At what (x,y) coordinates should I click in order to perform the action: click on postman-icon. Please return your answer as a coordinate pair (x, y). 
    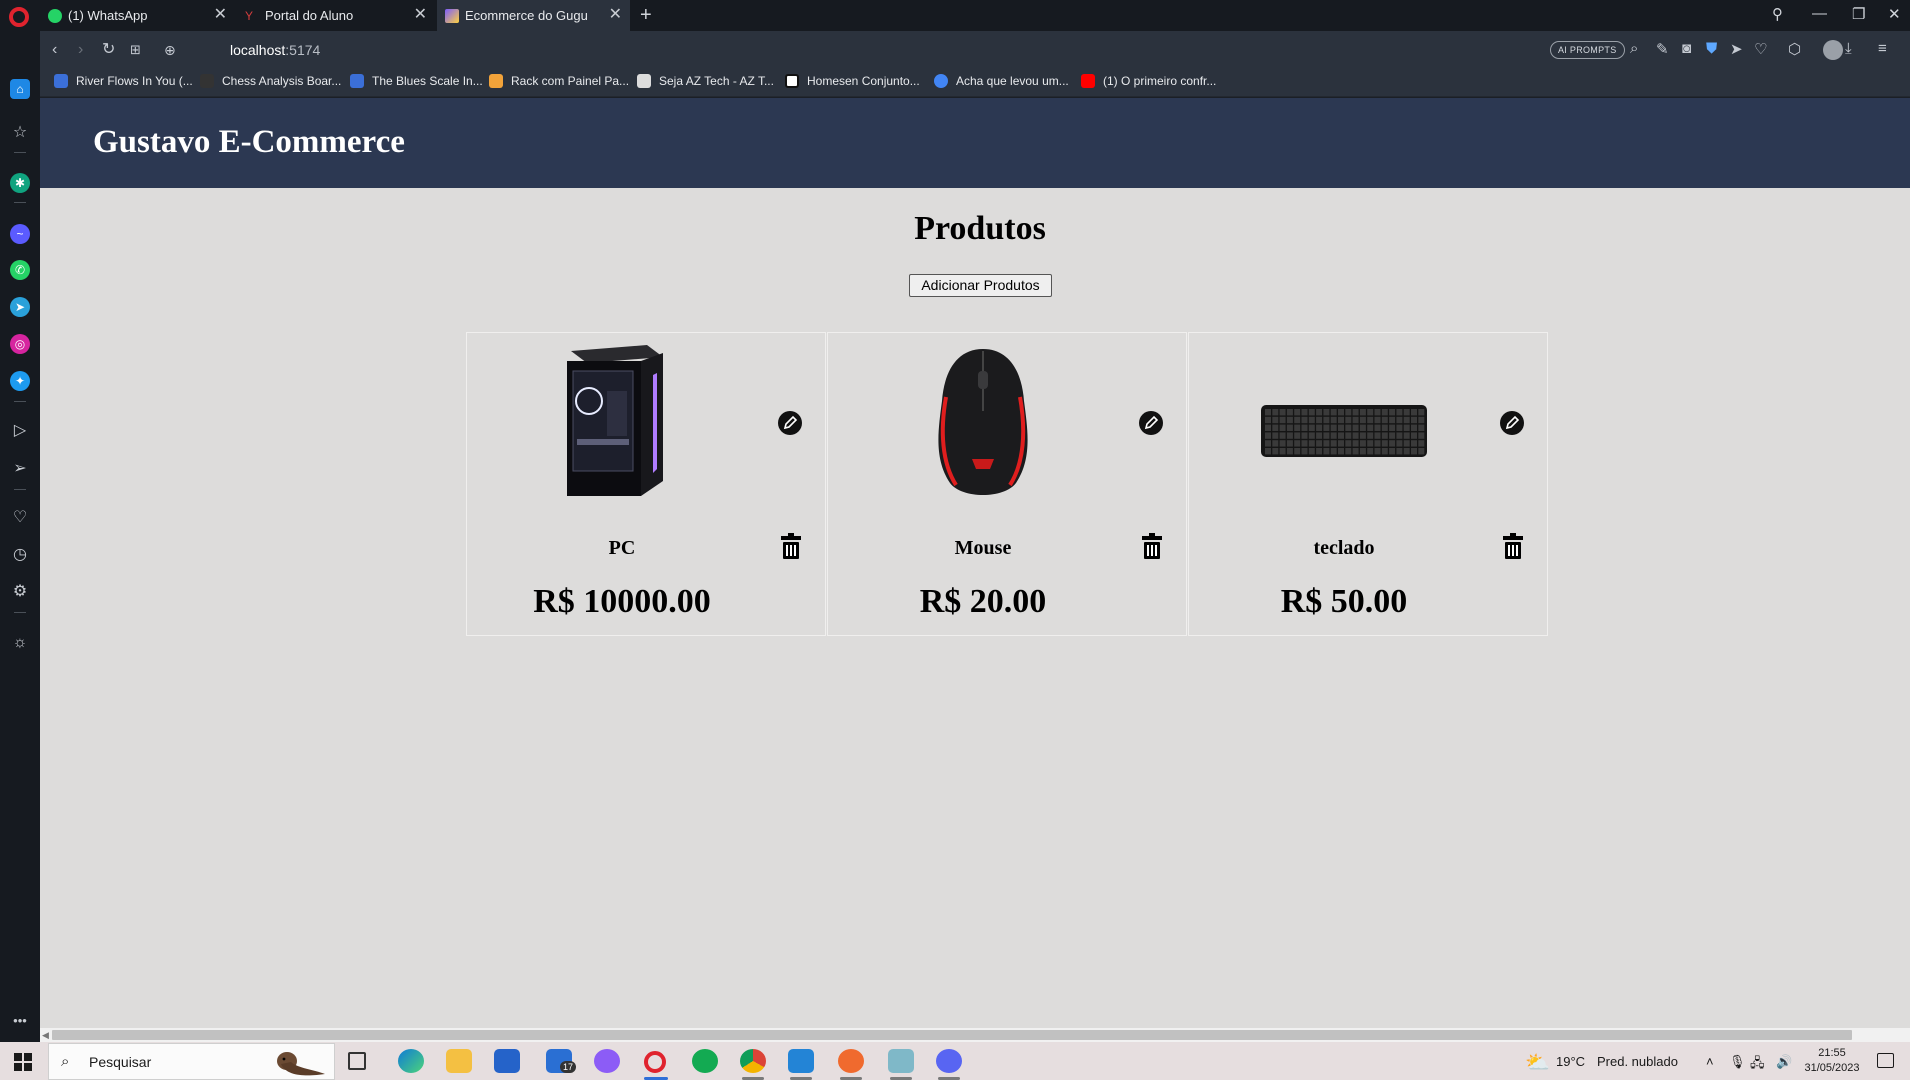
    Looking at the image, I should click on (851, 1061).